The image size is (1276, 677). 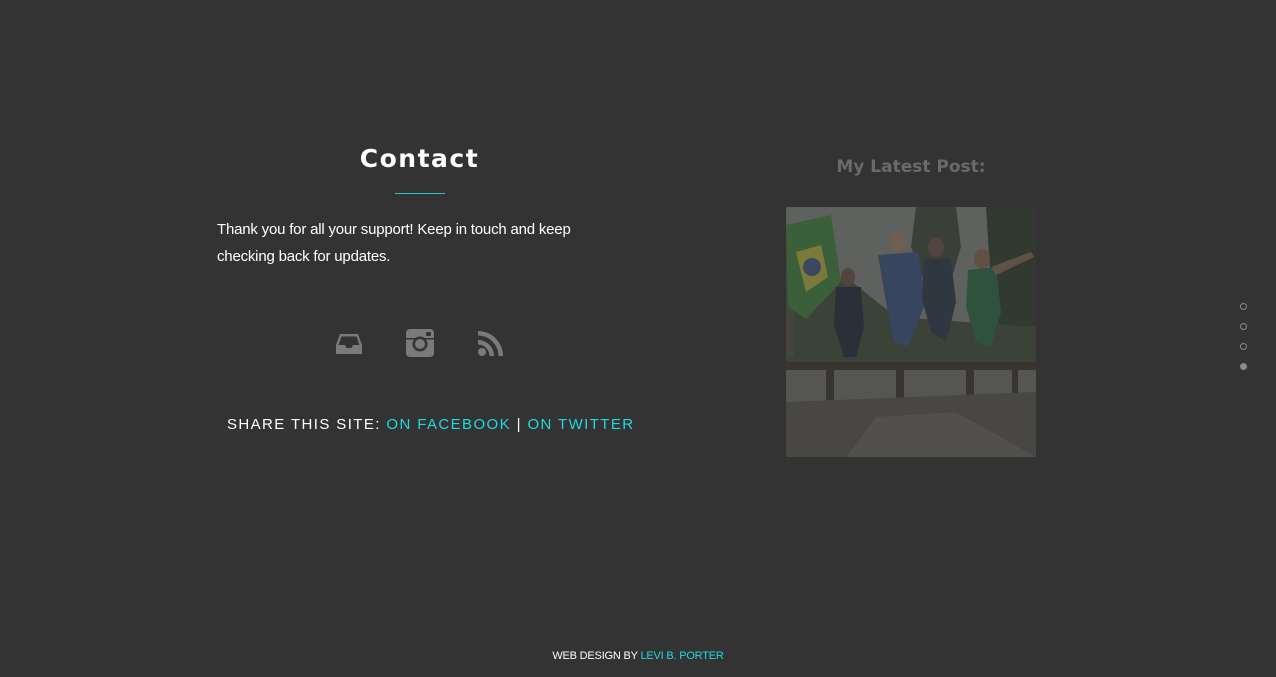 What do you see at coordinates (595, 656) in the screenshot?
I see `footer-credit-label: WEB DESIGN BY` at bounding box center [595, 656].